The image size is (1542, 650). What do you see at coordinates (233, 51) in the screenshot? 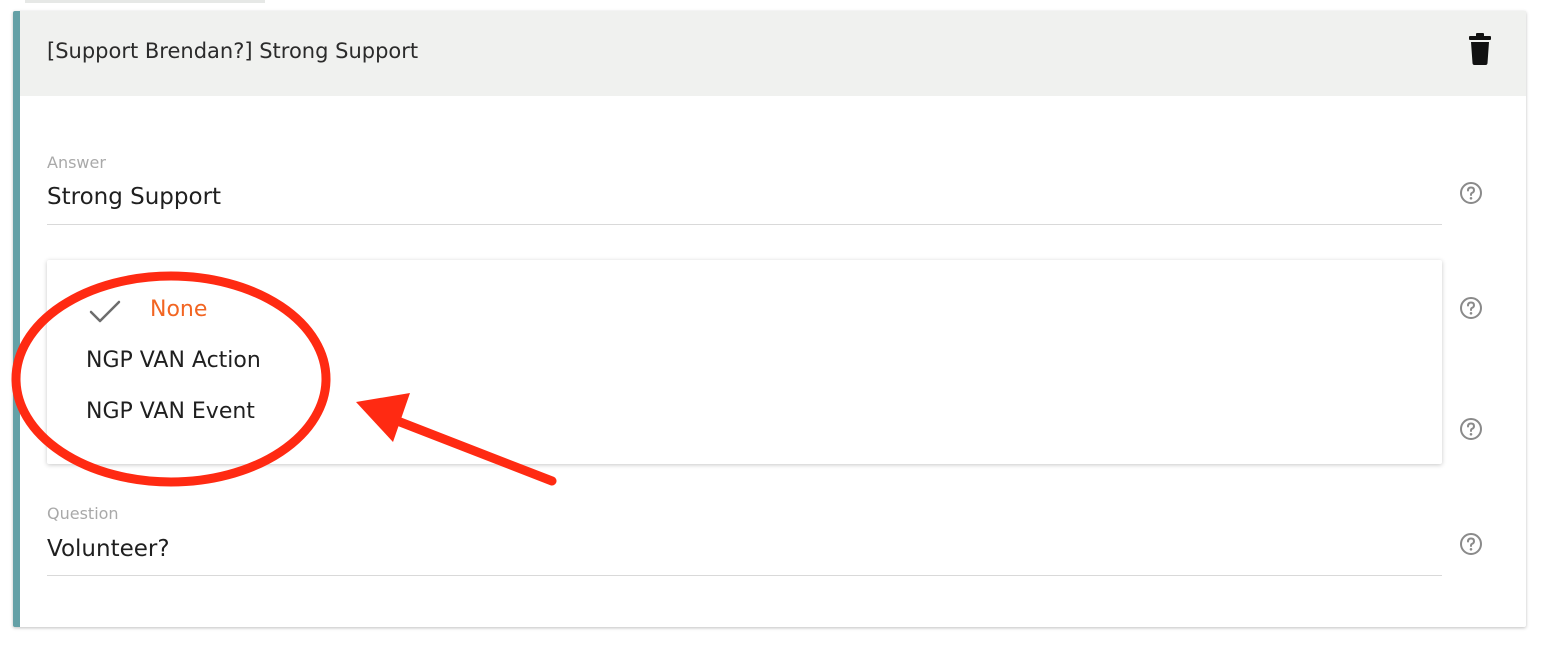
I see `card-title: [Support Brendan?] Strong Support` at bounding box center [233, 51].